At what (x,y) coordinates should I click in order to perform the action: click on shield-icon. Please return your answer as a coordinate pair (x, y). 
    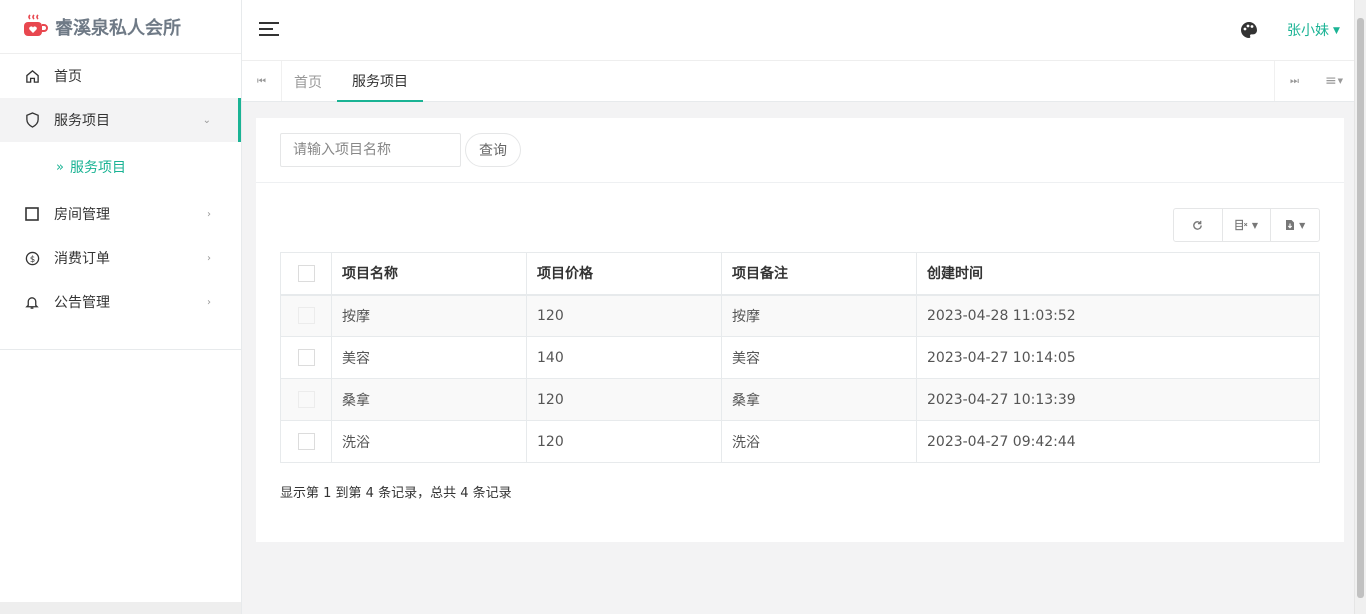
    Looking at the image, I should click on (32, 120).